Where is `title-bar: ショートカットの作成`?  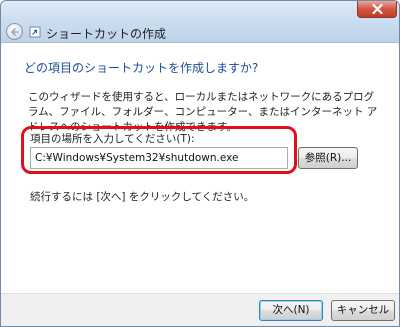 title-bar: ショートカットの作成 is located at coordinates (200, 22).